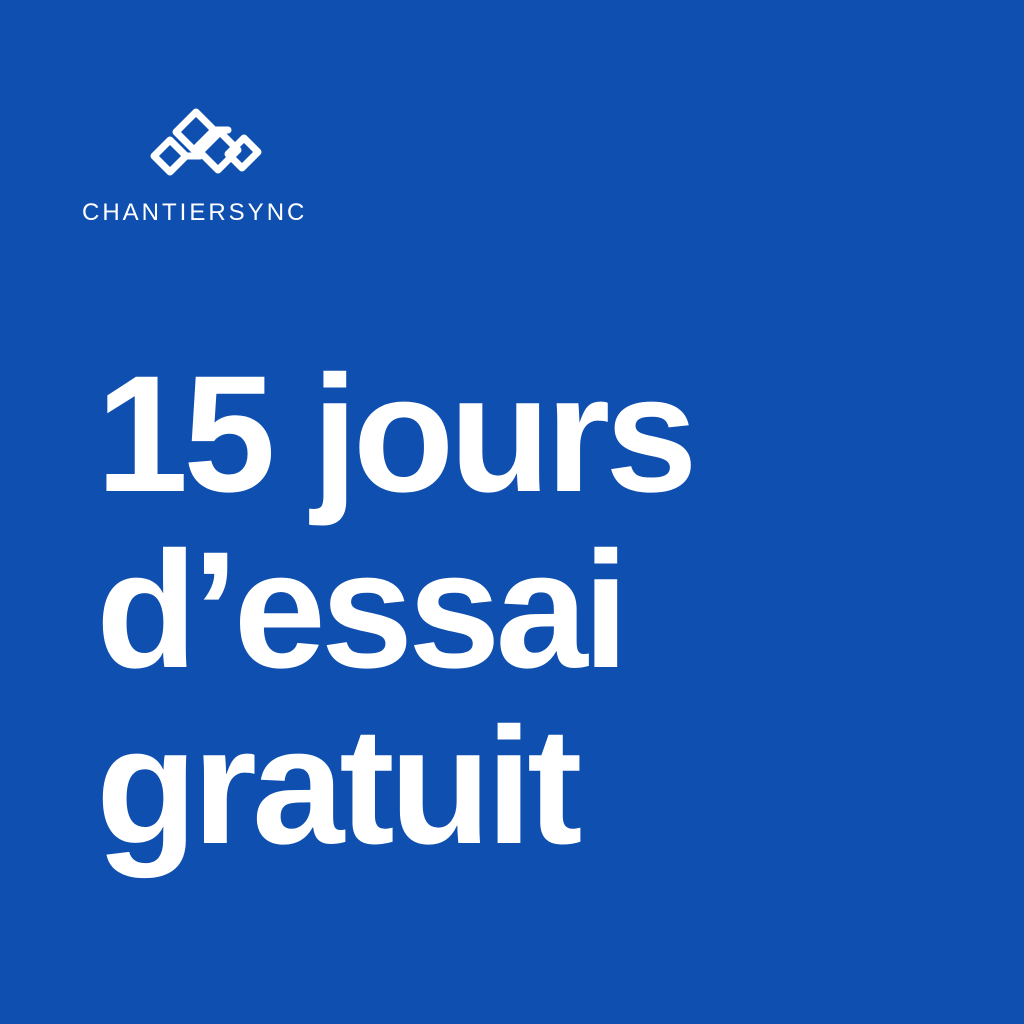 This screenshot has height=1024, width=1024. What do you see at coordinates (206, 142) in the screenshot?
I see `chantiersync-logo-icon` at bounding box center [206, 142].